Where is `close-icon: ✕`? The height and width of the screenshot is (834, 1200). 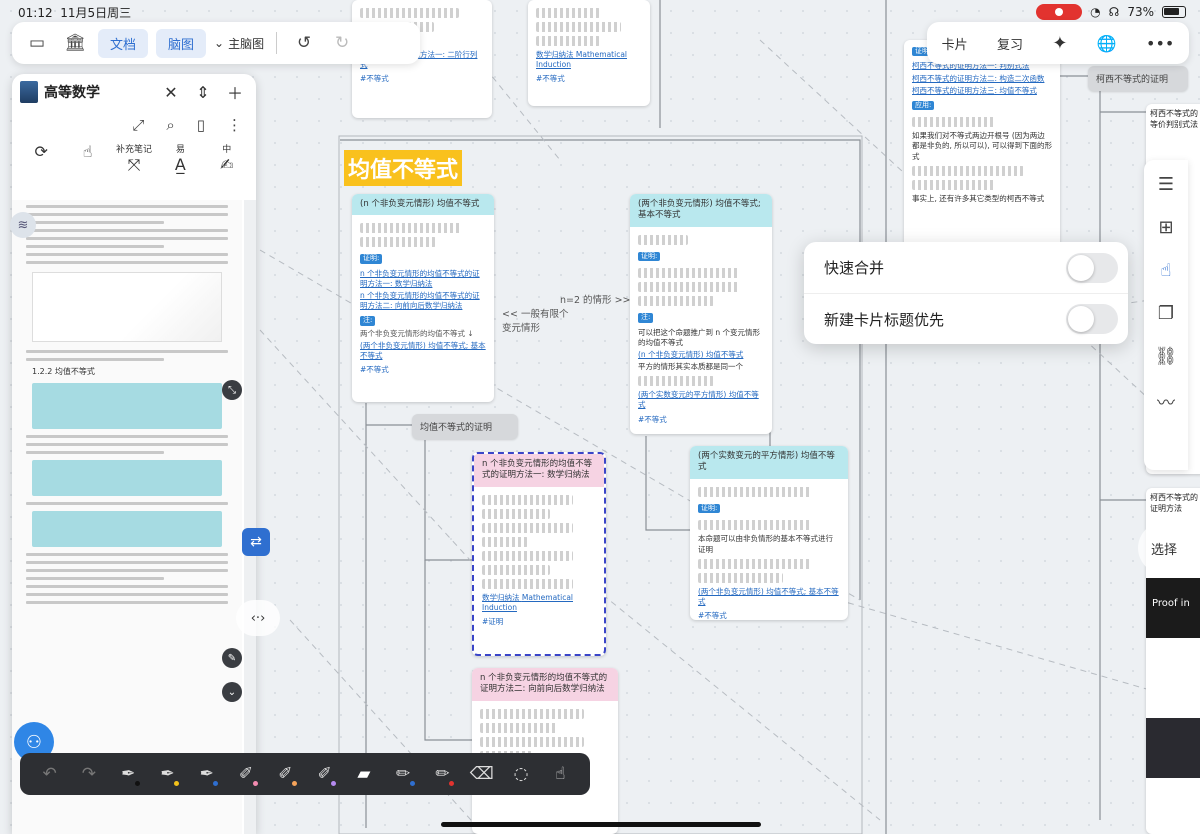 close-icon: ✕ is located at coordinates (171, 92).